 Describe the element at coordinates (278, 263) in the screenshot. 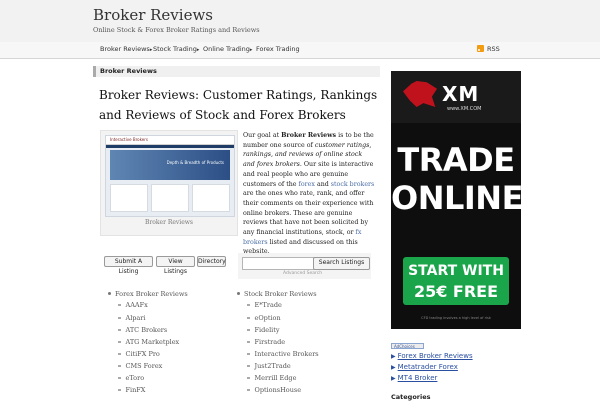

I see `search-input` at that location.